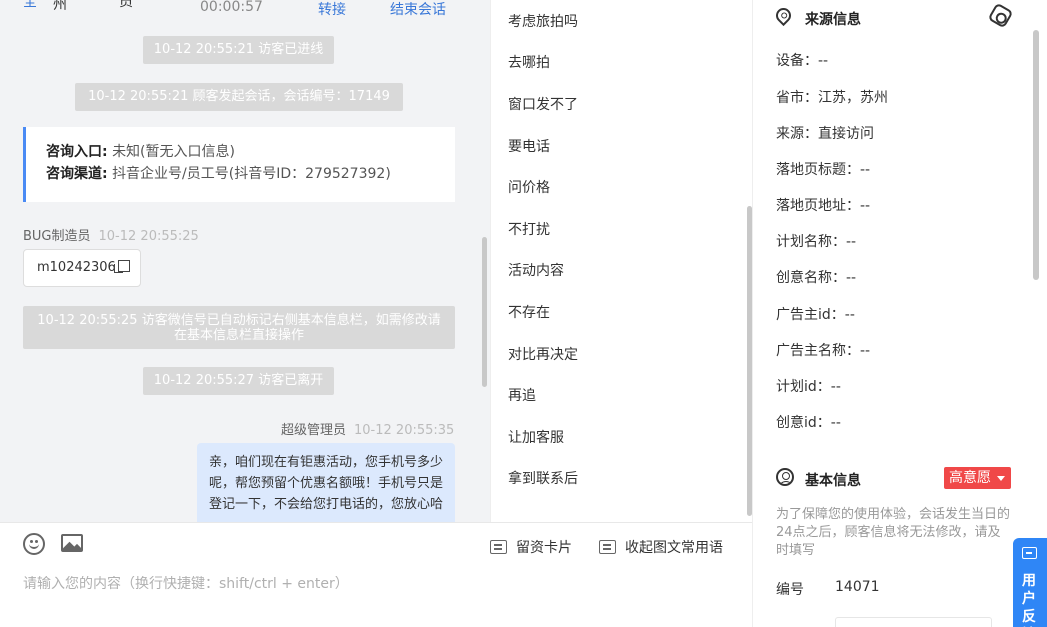 Image resolution: width=1047 pixels, height=627 pixels. I want to click on field-province-city: 省市：江苏，苏州, so click(832, 97).